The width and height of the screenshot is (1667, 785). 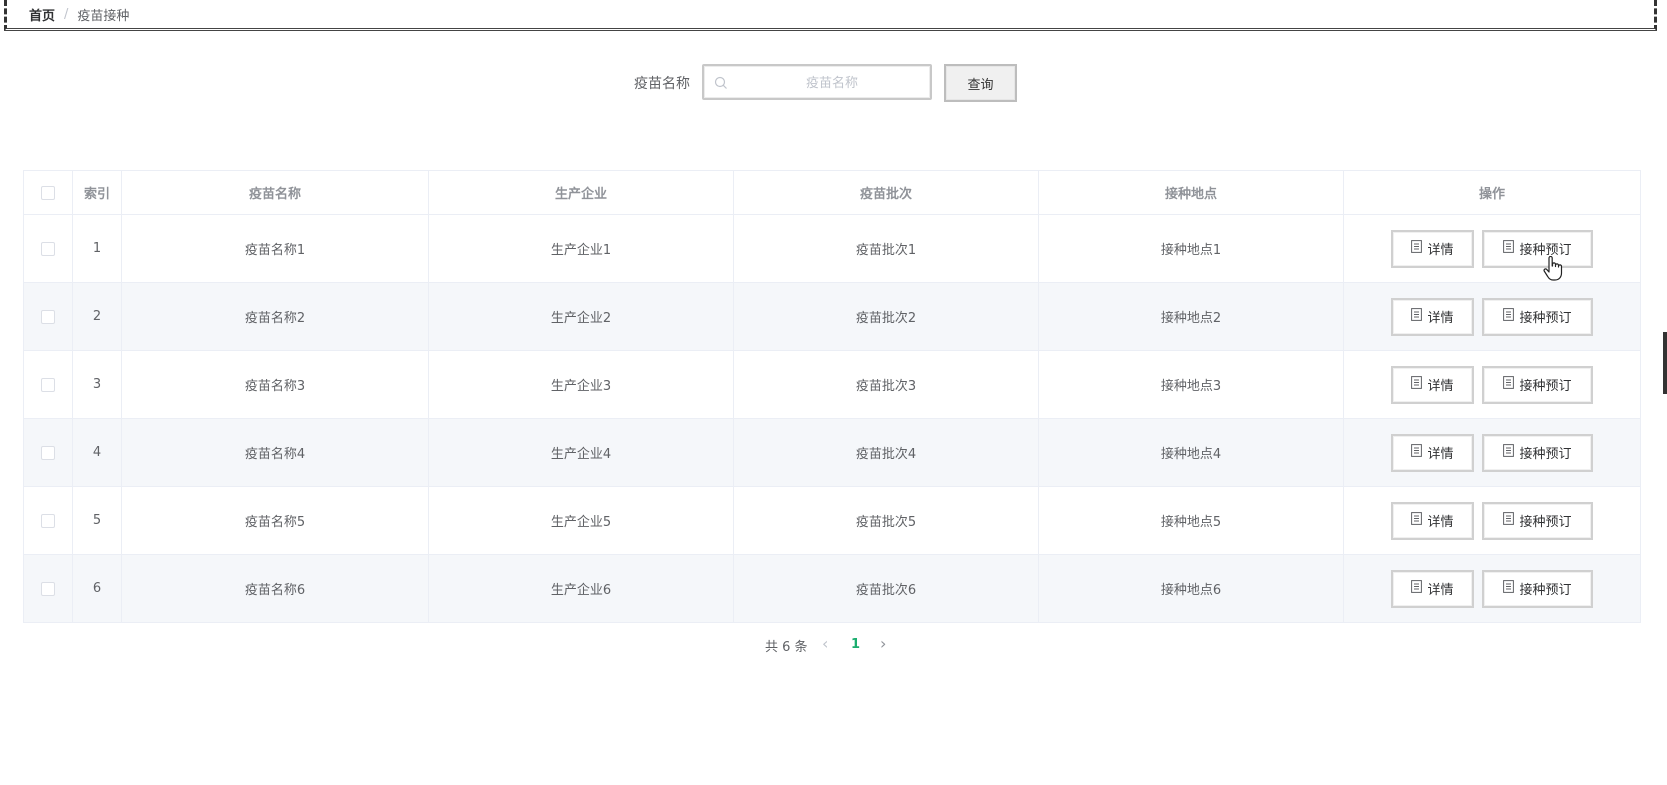 I want to click on cell-manufacturer: 生产企业5, so click(x=581, y=520).